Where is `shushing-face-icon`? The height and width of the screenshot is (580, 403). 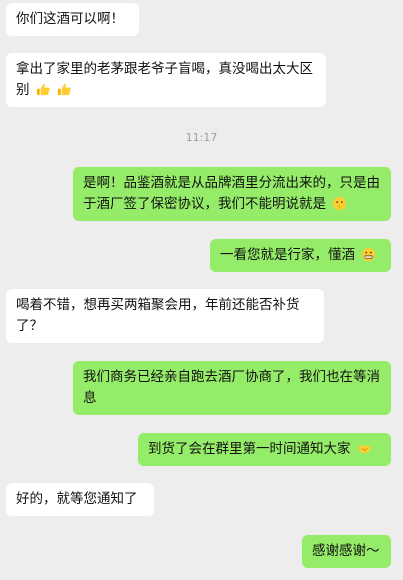 shushing-face-icon is located at coordinates (339, 203).